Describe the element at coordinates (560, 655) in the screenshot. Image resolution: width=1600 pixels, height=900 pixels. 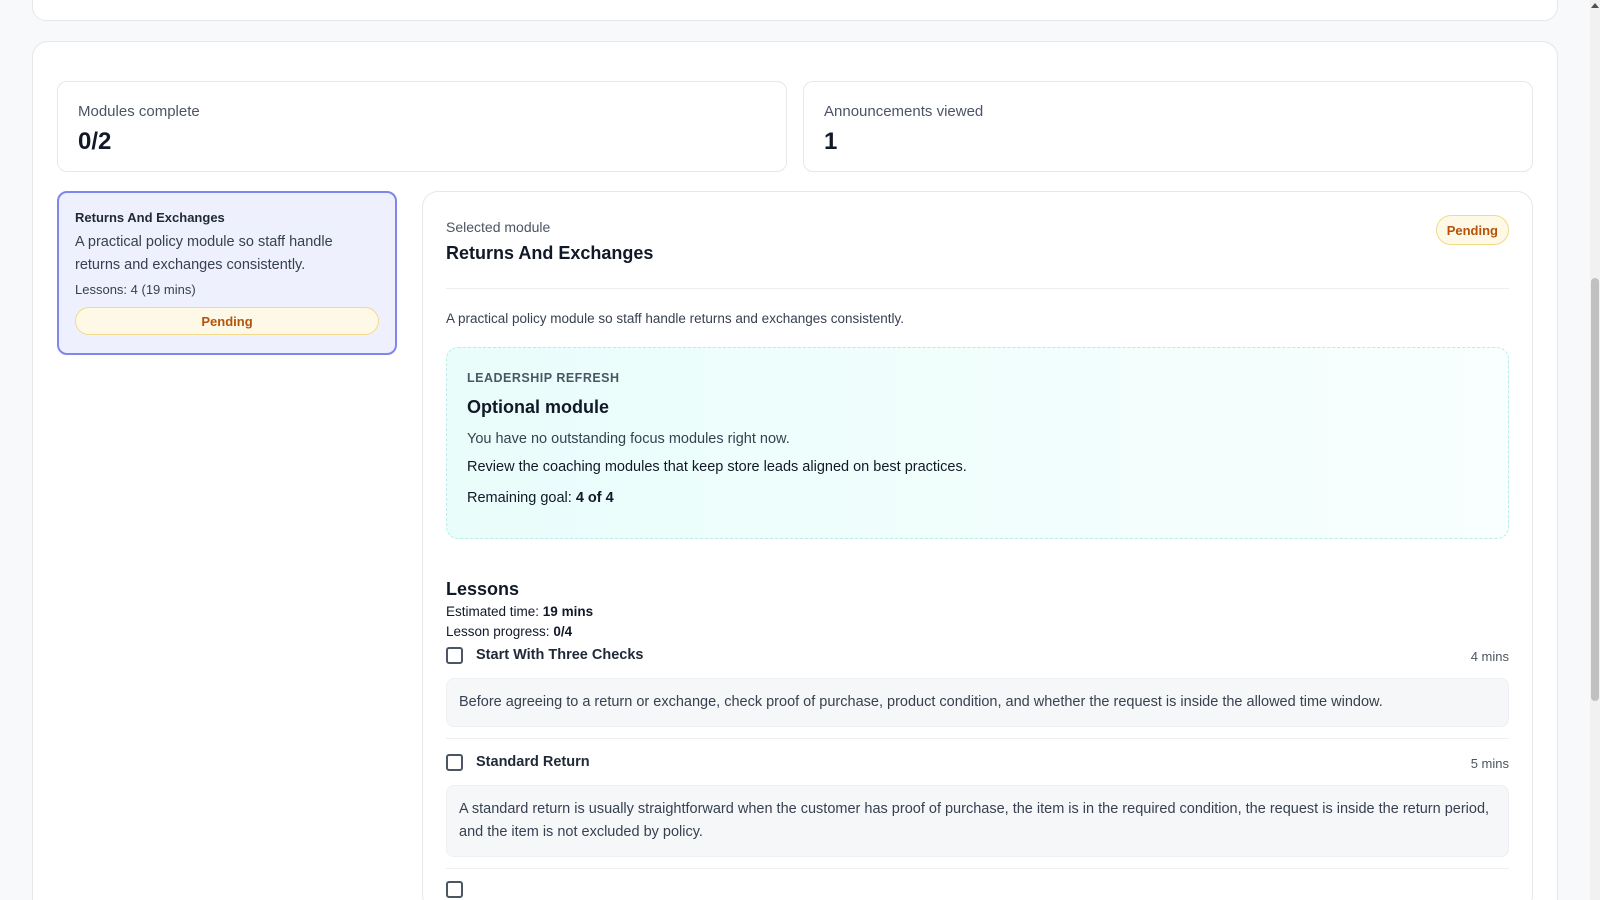
I see `lesson-name: Start With Three Checks` at that location.